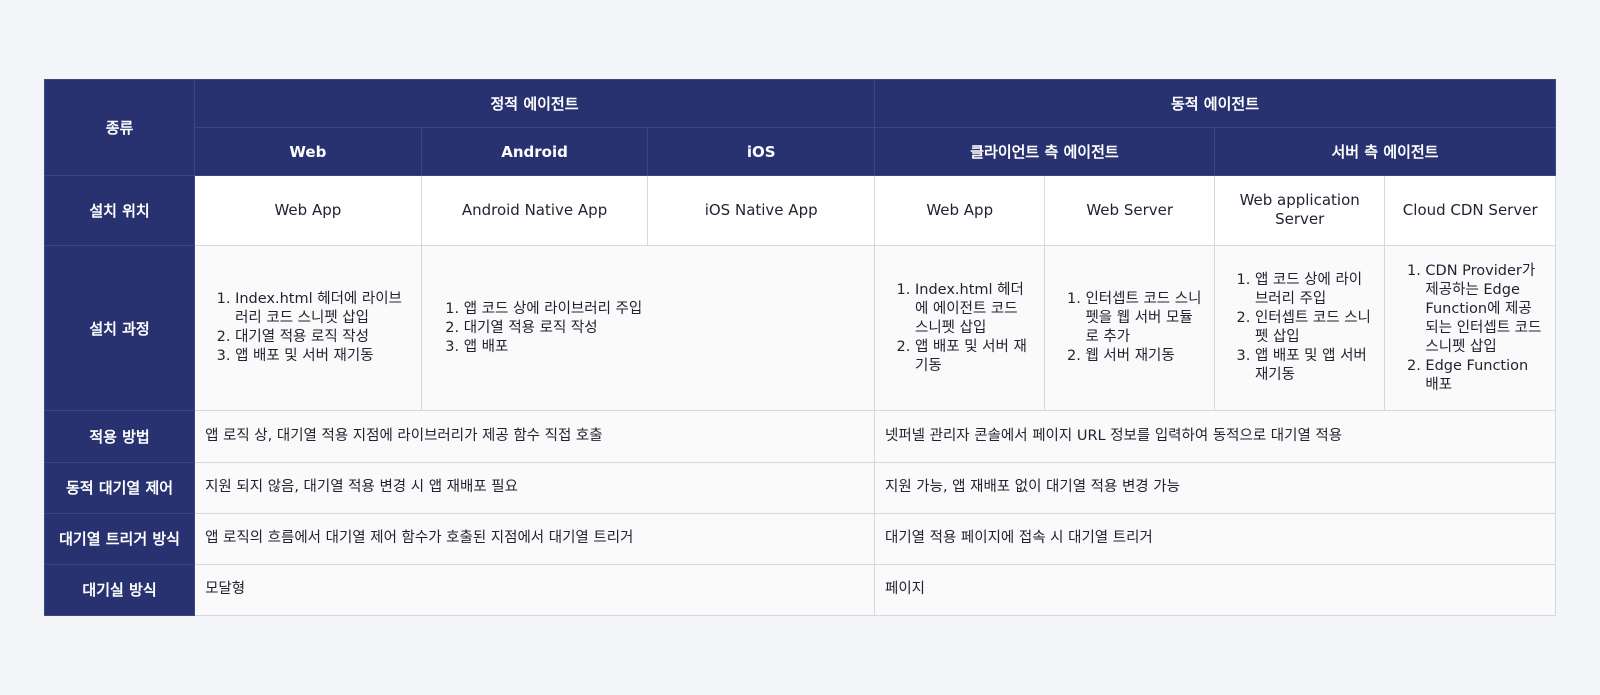  Describe the element at coordinates (1215, 103) in the screenshot. I see `dynamic-agent-header: 동적 에이전트` at that location.